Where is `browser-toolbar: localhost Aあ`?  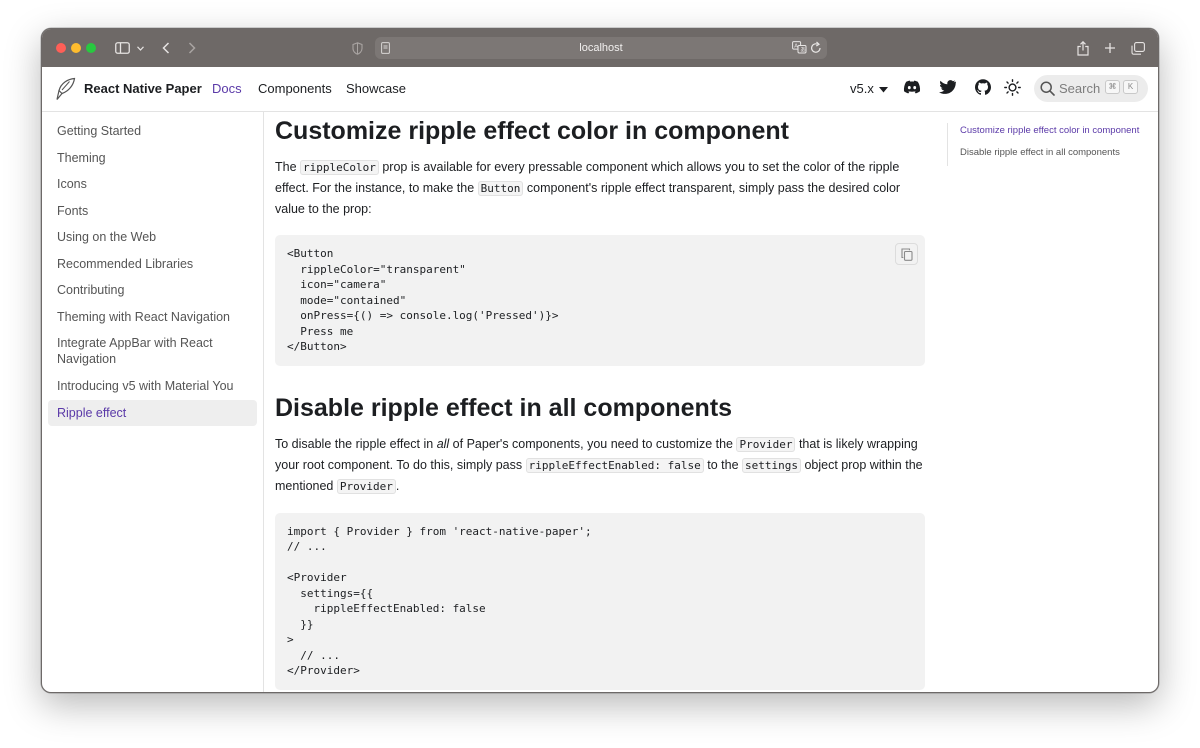 browser-toolbar: localhost Aあ is located at coordinates (600, 48).